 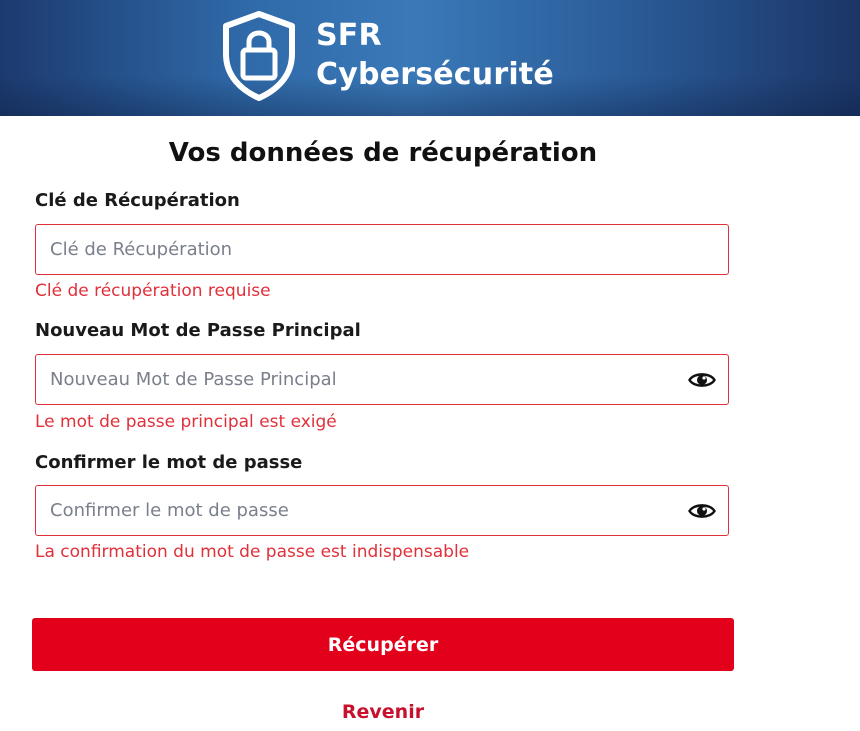 What do you see at coordinates (186, 422) in the screenshot?
I see `new-password-error: Le mot de passe principal est exigé` at bounding box center [186, 422].